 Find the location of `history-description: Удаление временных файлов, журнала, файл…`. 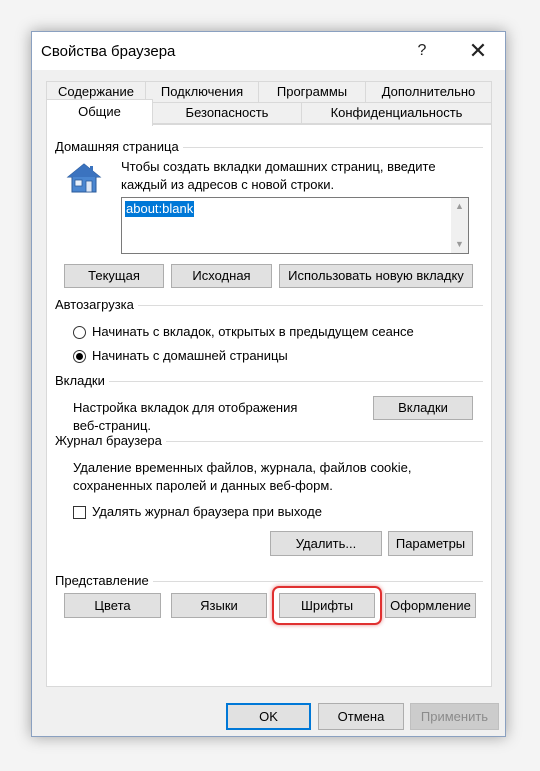

history-description: Удаление временных файлов, журнала, файл… is located at coordinates (242, 476).